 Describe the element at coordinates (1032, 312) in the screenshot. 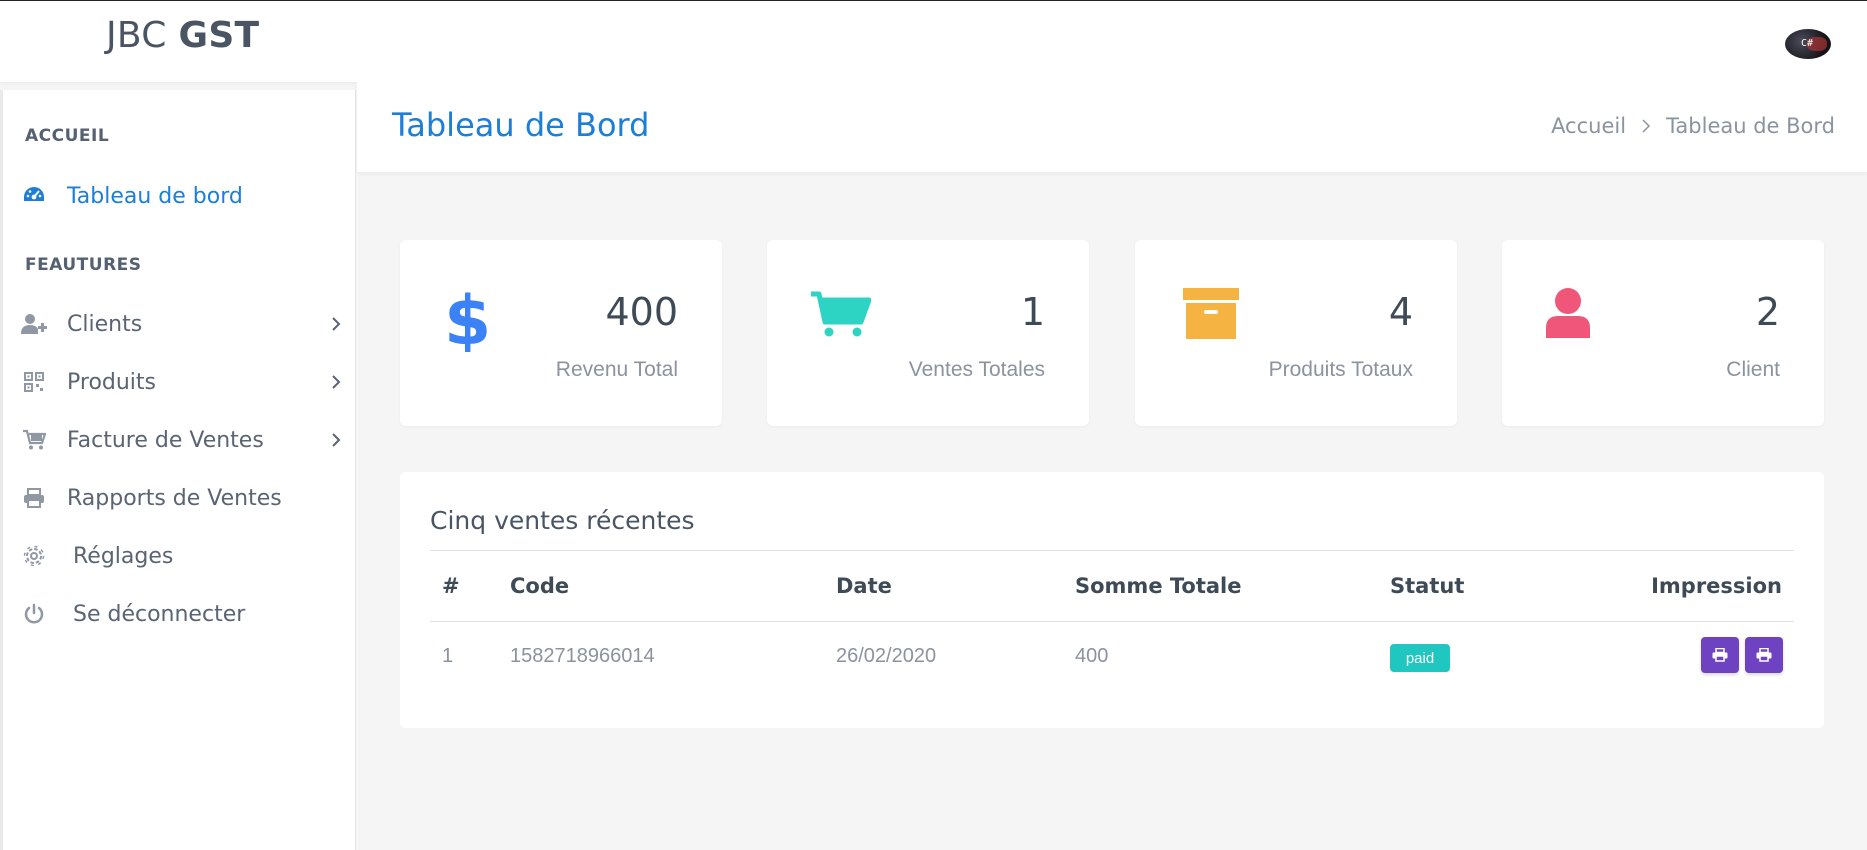

I see `stat-value: 1` at that location.